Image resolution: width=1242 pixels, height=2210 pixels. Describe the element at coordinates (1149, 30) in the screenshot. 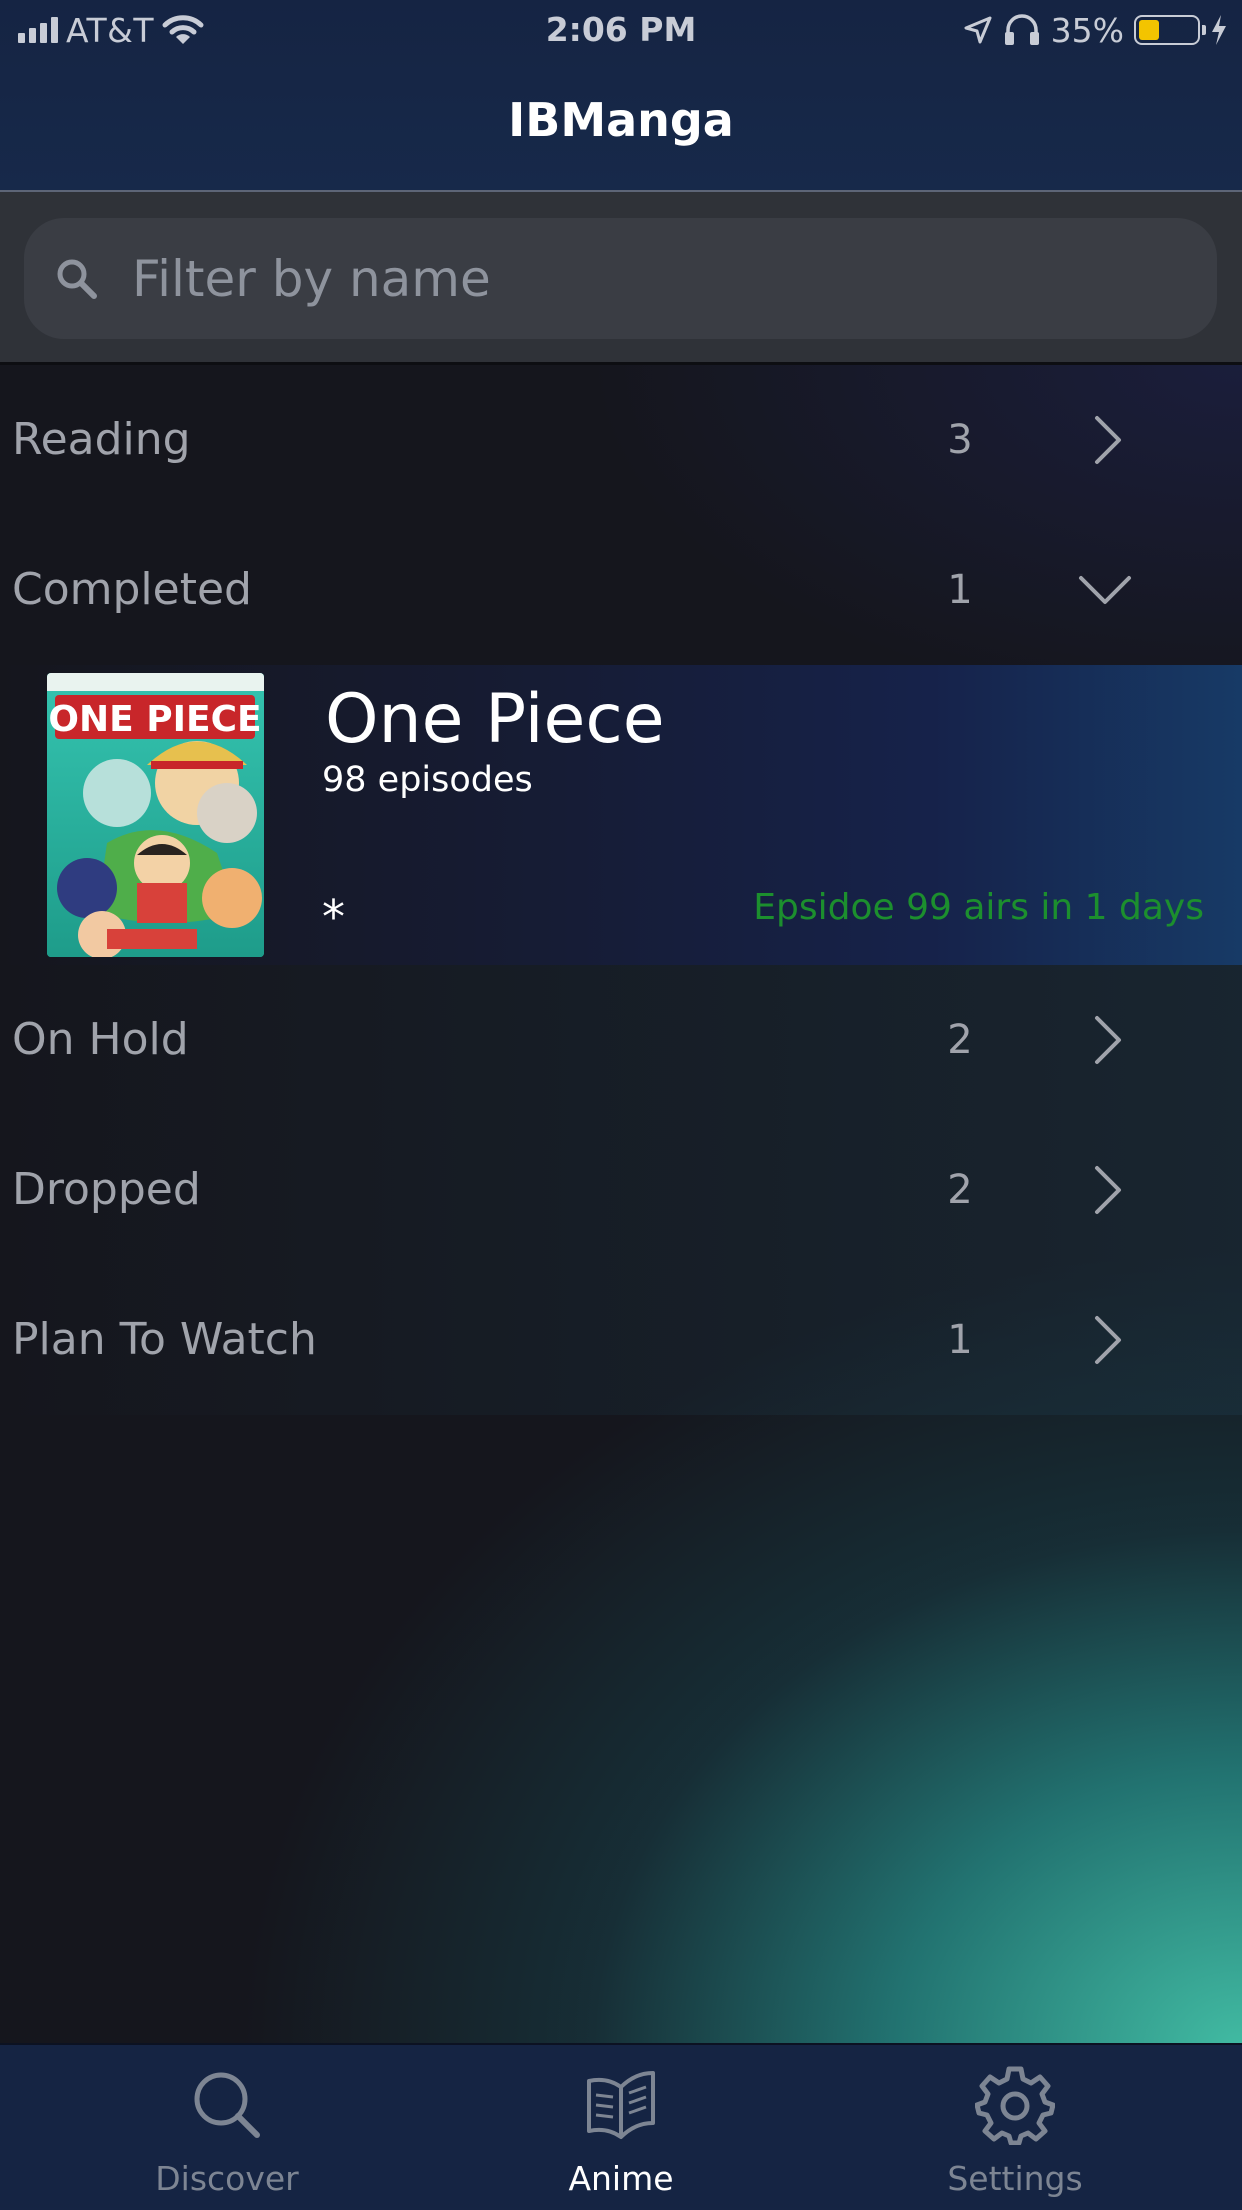

I see `battery-level-fill` at that location.